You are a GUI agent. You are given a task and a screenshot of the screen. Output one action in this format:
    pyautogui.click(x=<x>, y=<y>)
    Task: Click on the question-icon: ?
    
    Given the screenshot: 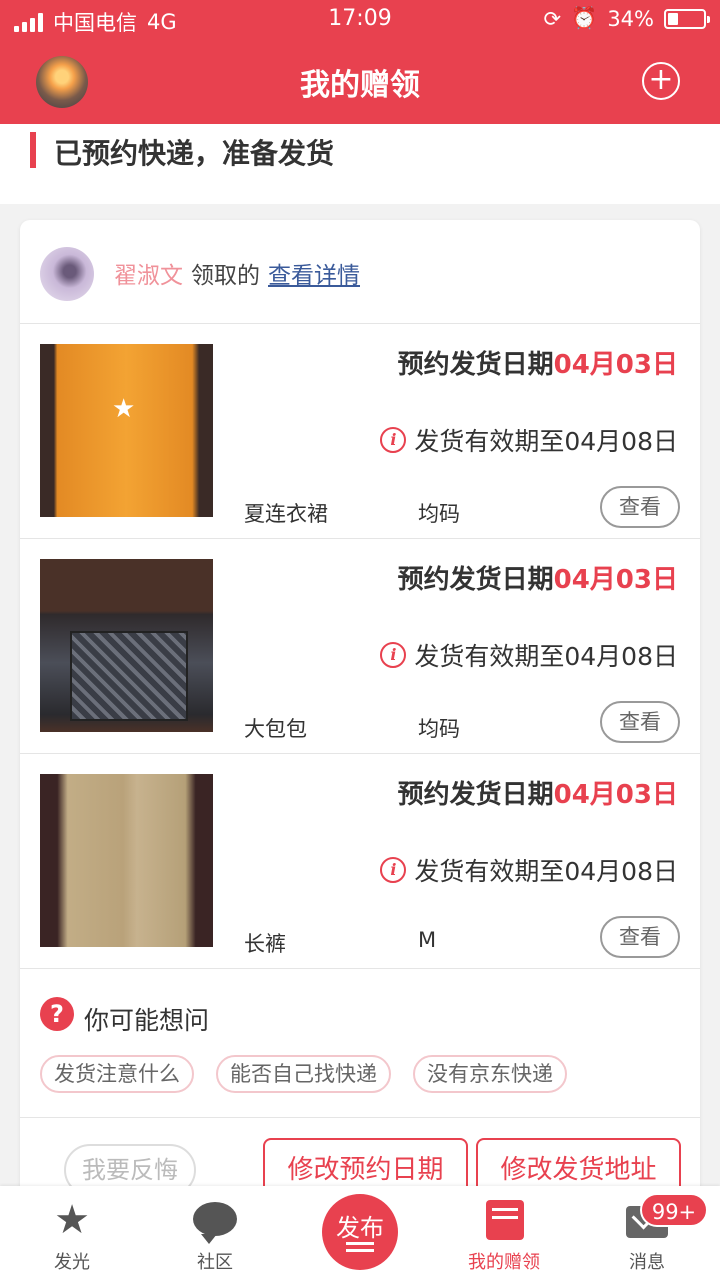 What is the action you would take?
    pyautogui.click(x=57, y=1014)
    